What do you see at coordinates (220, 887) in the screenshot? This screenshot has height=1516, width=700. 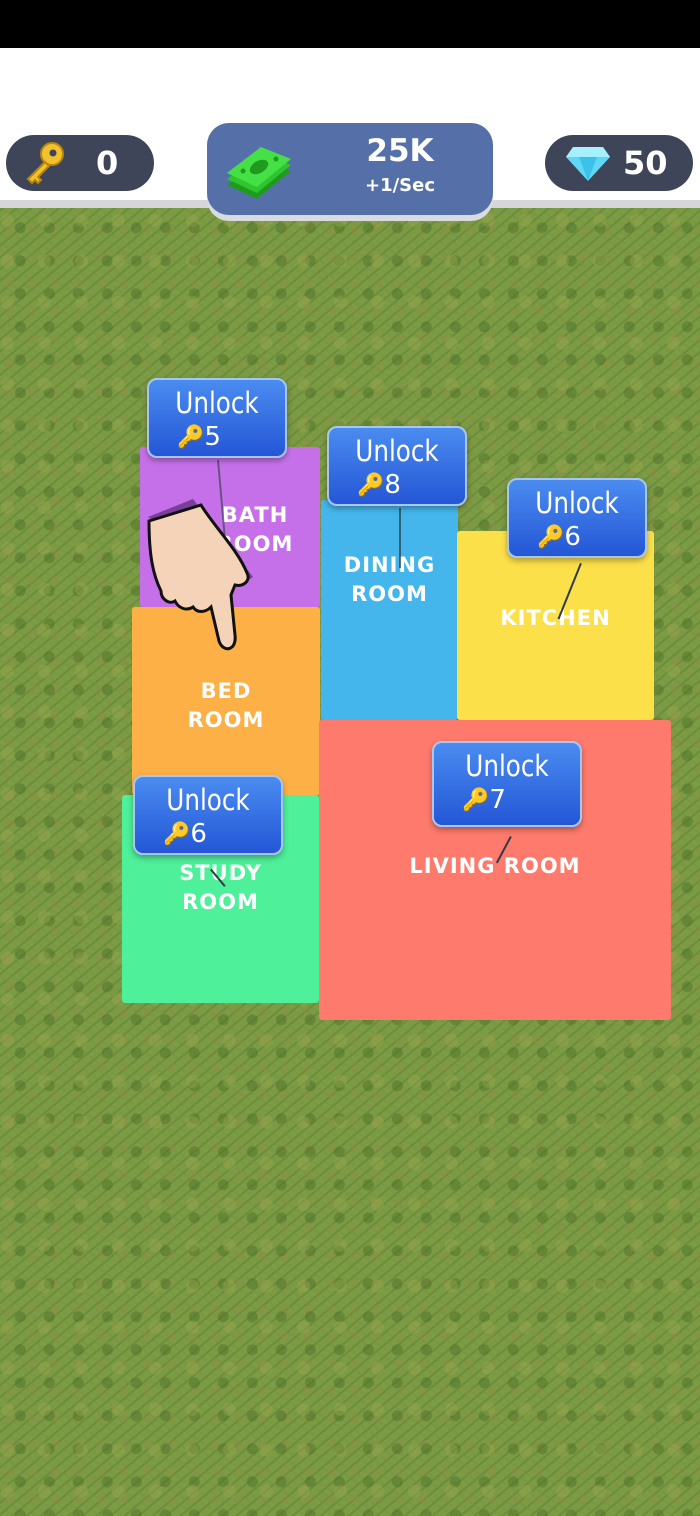 I see `room-label: STUDY ROOM` at bounding box center [220, 887].